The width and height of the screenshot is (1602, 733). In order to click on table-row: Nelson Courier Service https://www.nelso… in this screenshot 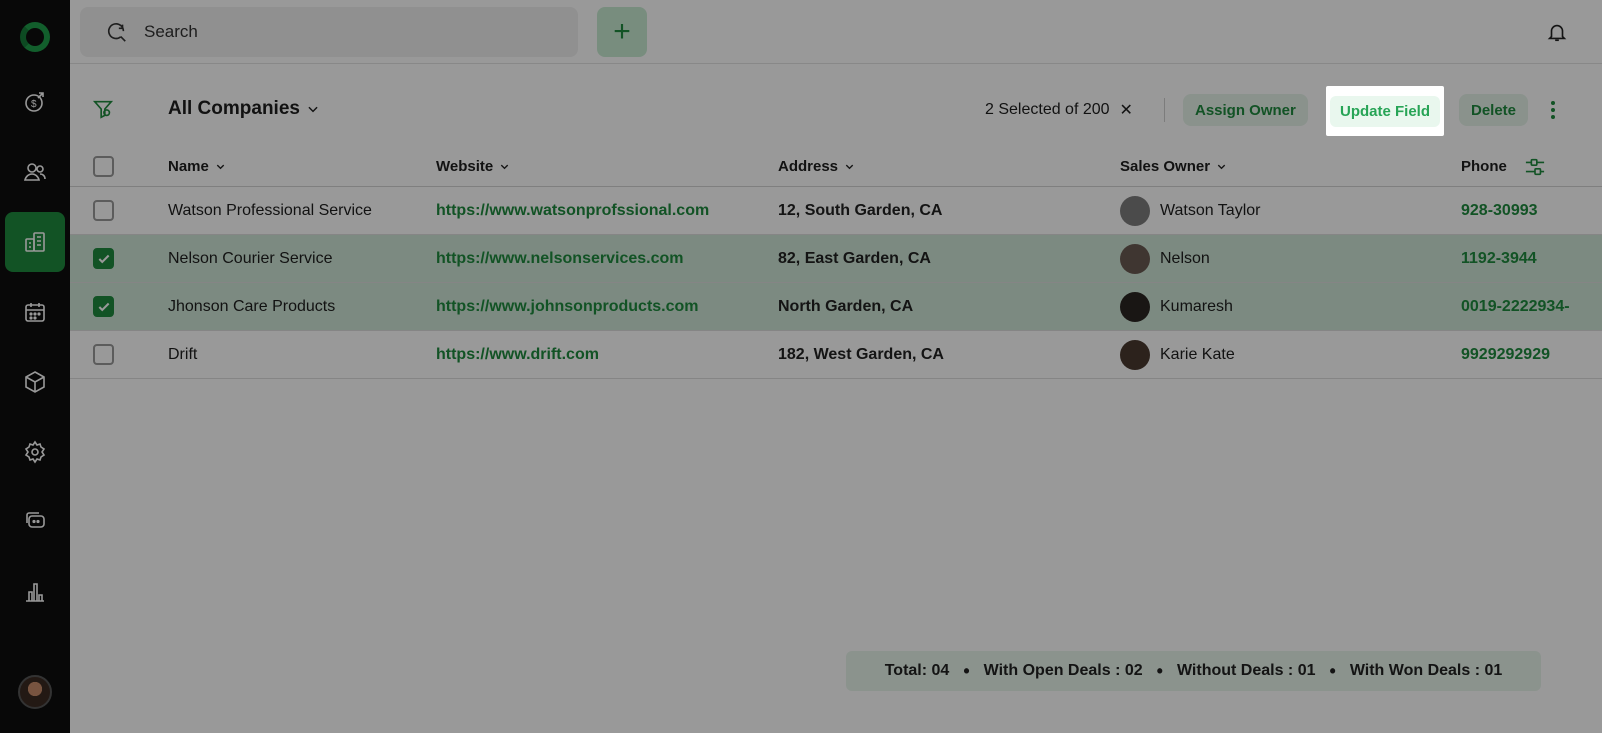, I will do `click(836, 259)`.